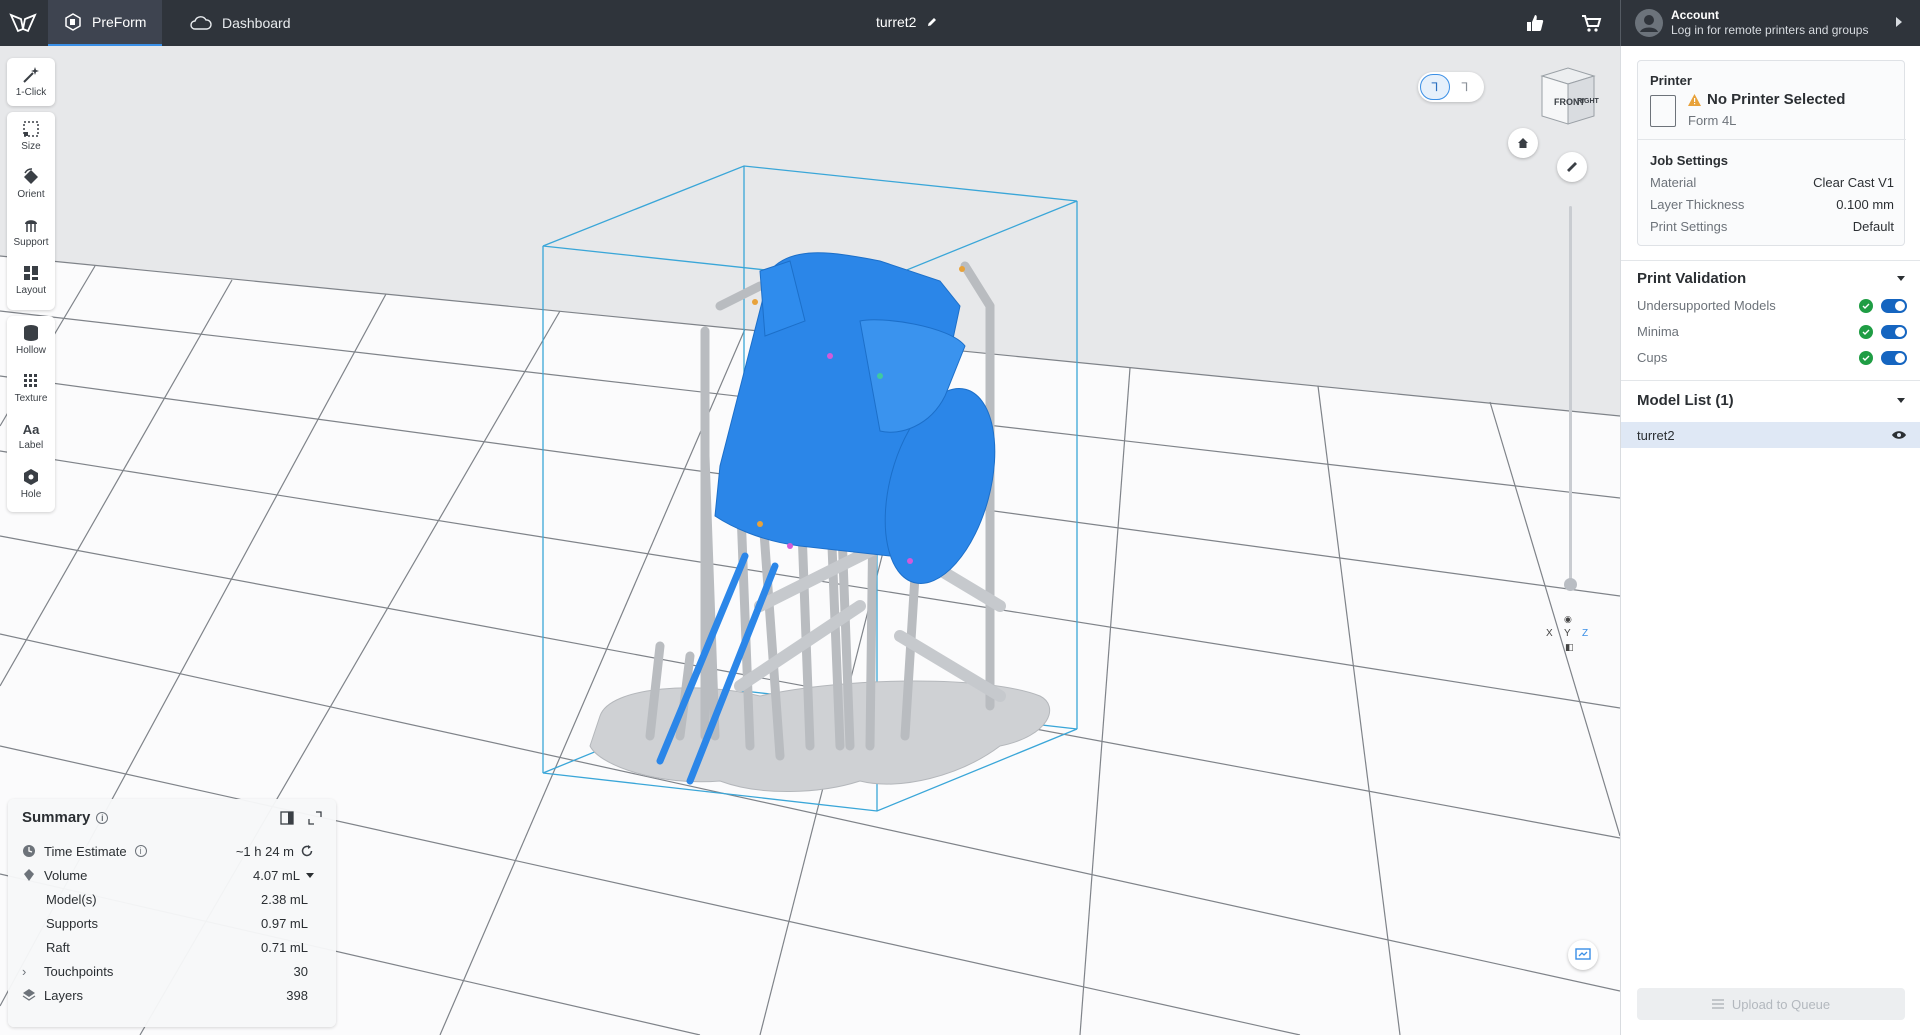  I want to click on formlabs-logo-icon, so click(23, 23).